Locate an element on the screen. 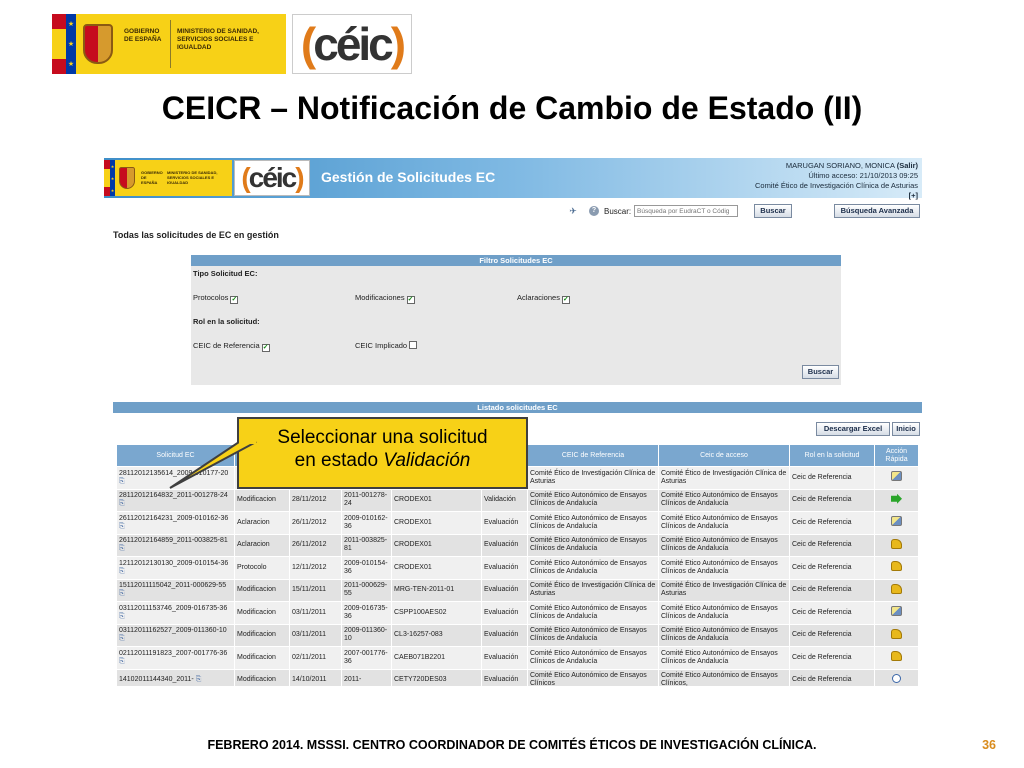 The image size is (1024, 768). filter-buscar-button: Buscar is located at coordinates (820, 372).